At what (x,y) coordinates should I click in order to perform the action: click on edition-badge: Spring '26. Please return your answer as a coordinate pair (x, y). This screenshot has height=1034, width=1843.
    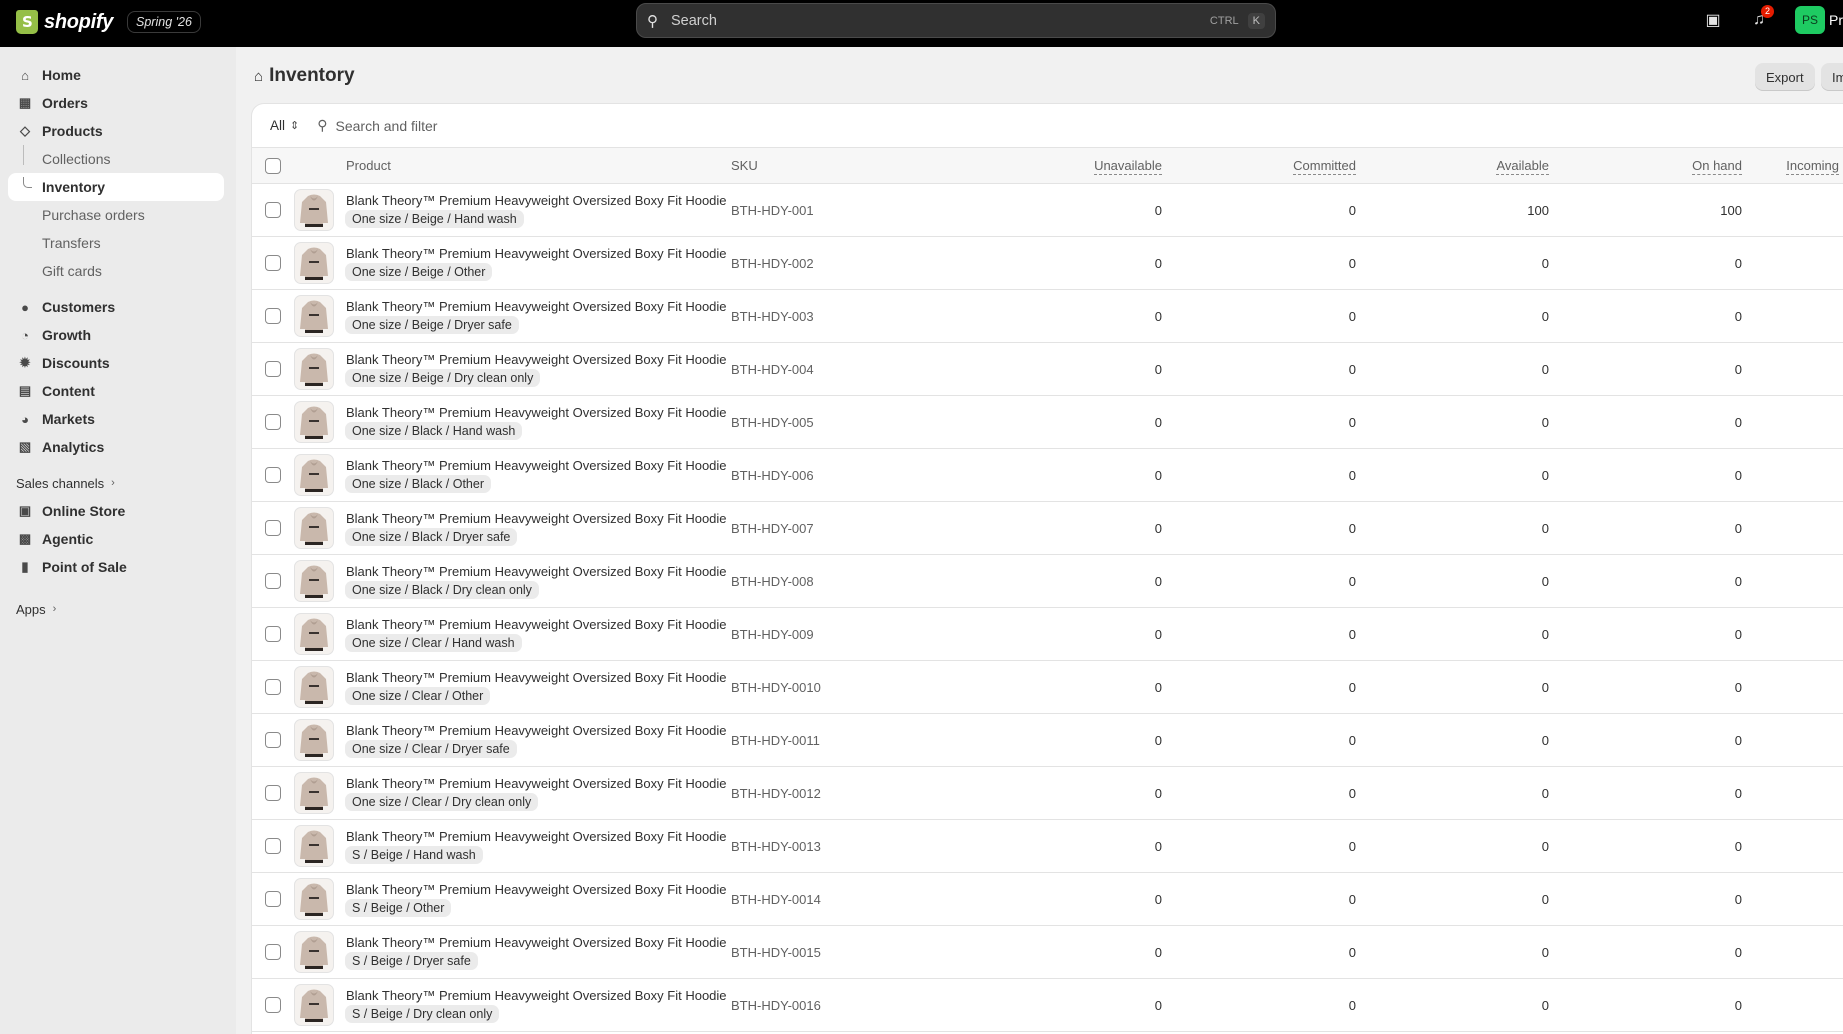
    Looking at the image, I should click on (164, 22).